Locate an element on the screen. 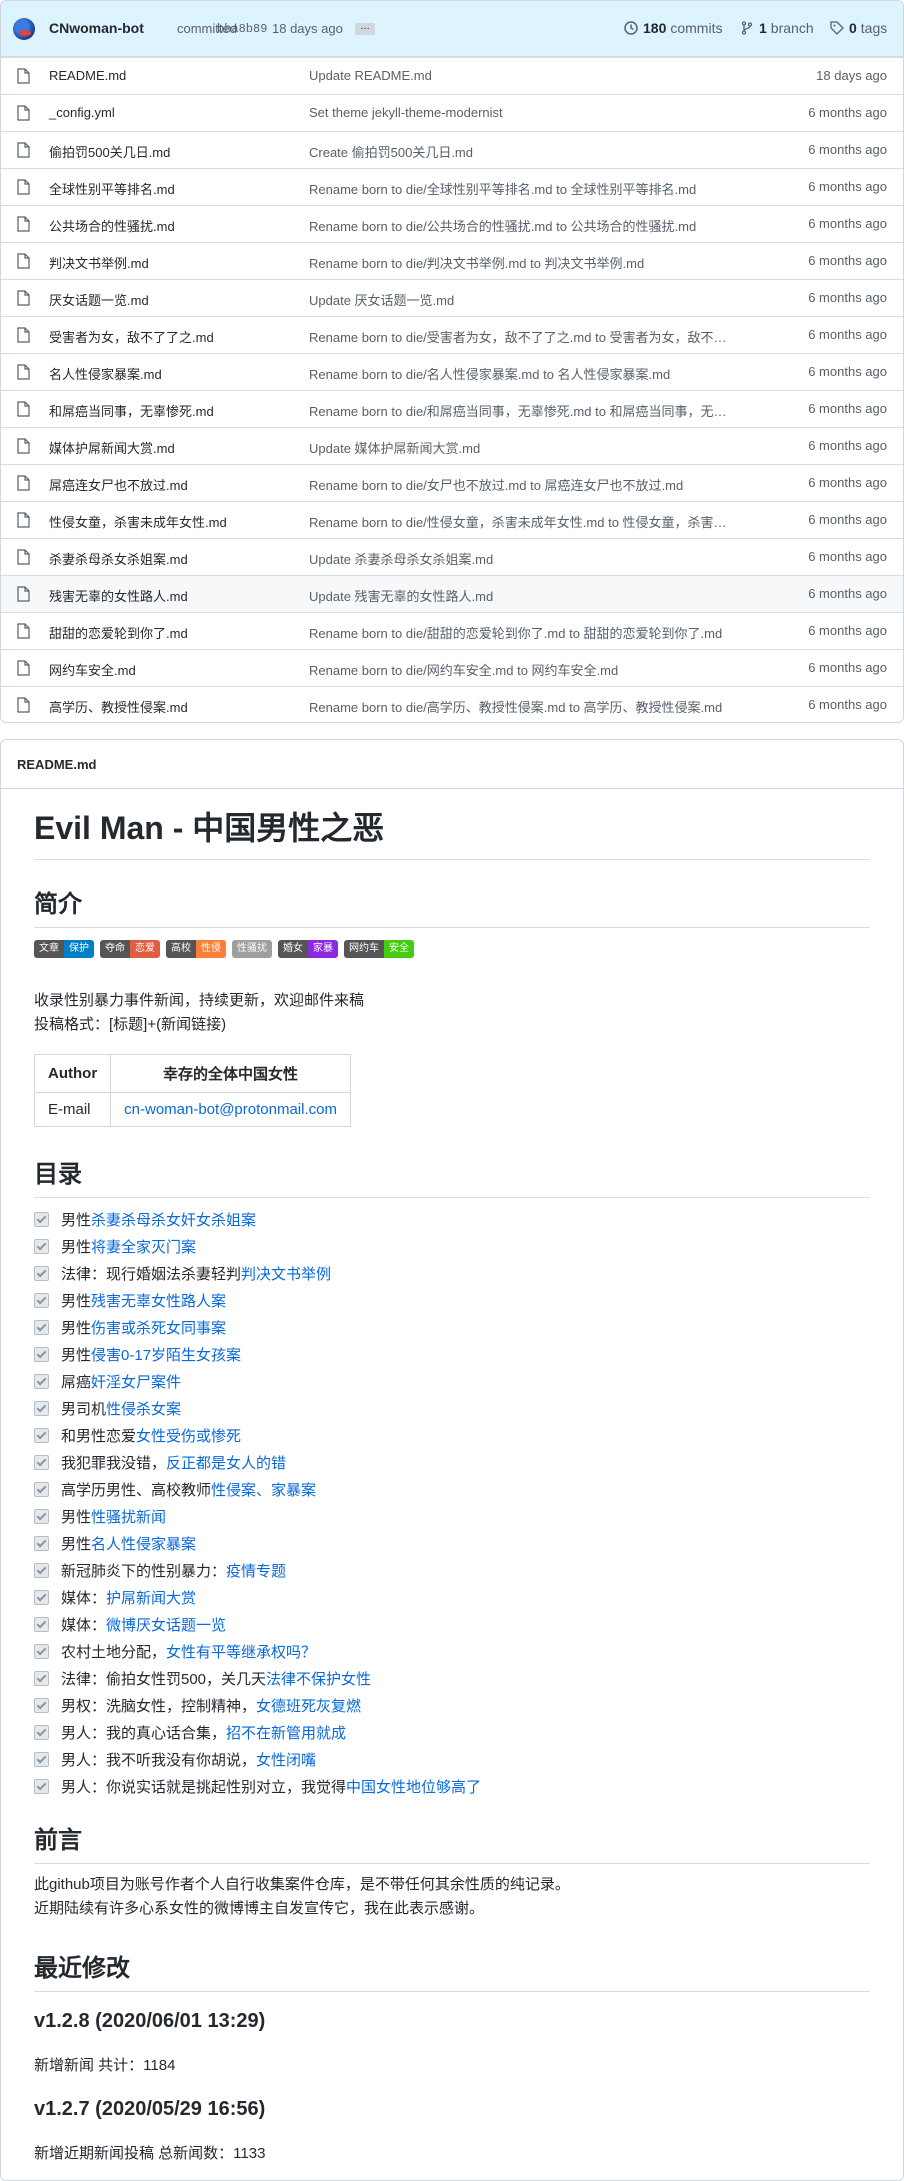 The width and height of the screenshot is (904, 2181). toc-item-link: 微博厌女话题一览 is located at coordinates (166, 1624).